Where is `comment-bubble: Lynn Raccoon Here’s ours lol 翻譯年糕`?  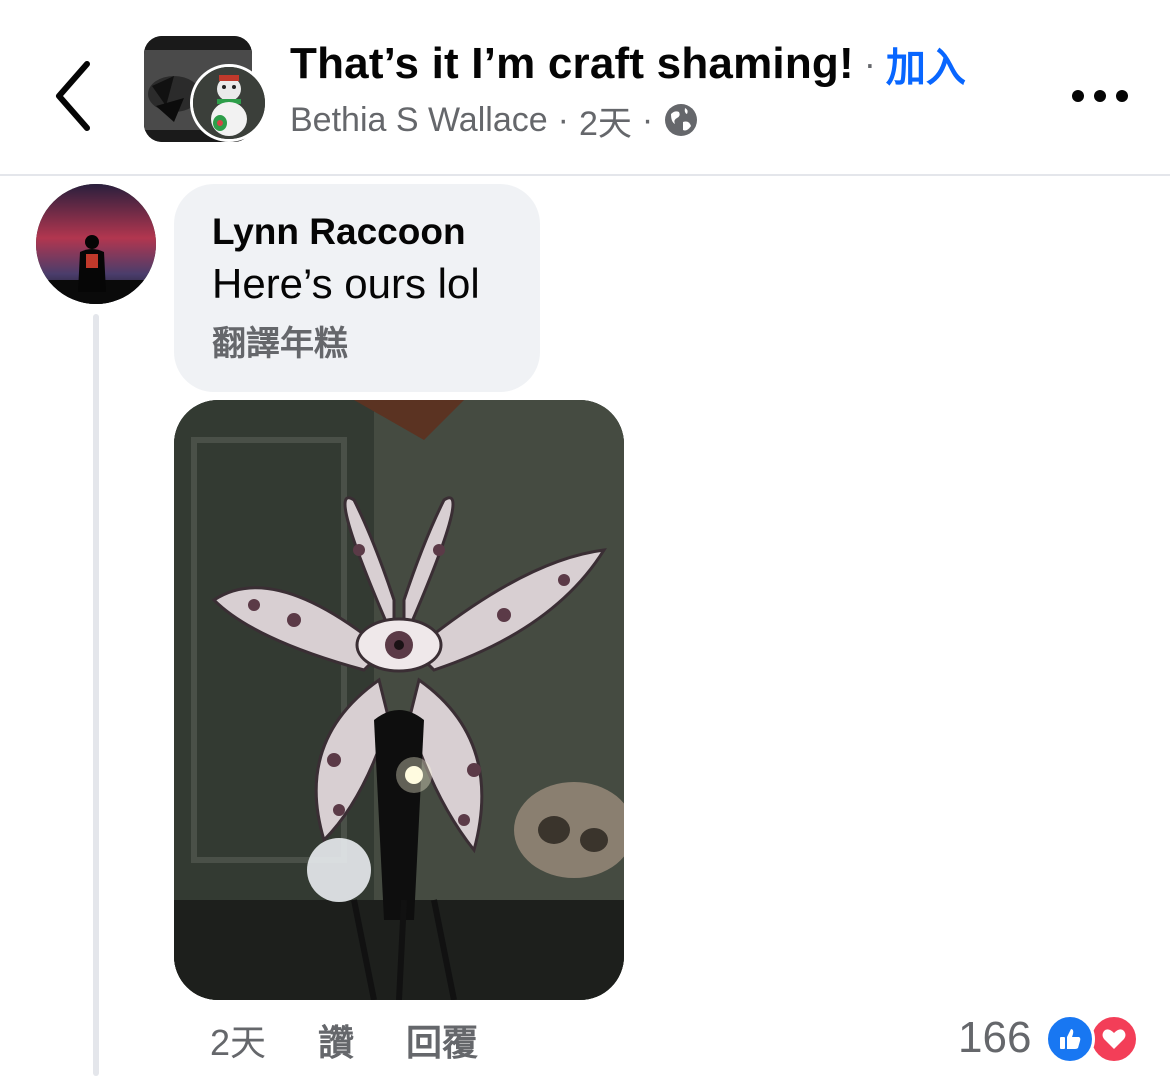 comment-bubble: Lynn Raccoon Here’s ours lol 翻譯年糕 is located at coordinates (357, 288).